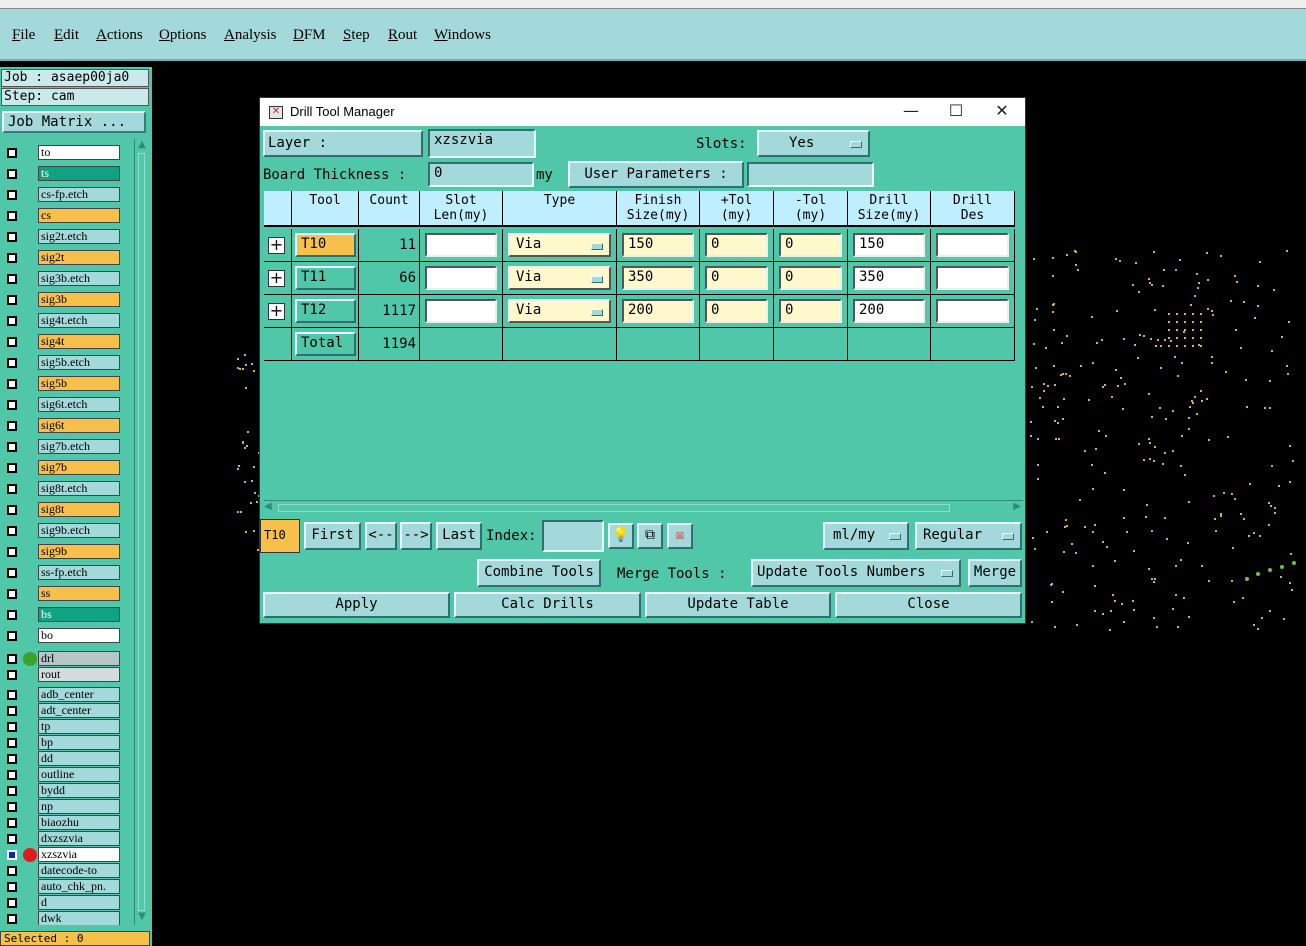 This screenshot has width=1306, height=946. I want to click on layer-row: sig8t.etch, so click(68, 489).